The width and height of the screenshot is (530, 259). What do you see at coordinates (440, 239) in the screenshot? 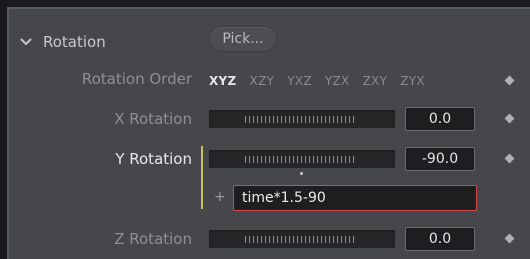
I see `z-rotation-value: 0.0` at bounding box center [440, 239].